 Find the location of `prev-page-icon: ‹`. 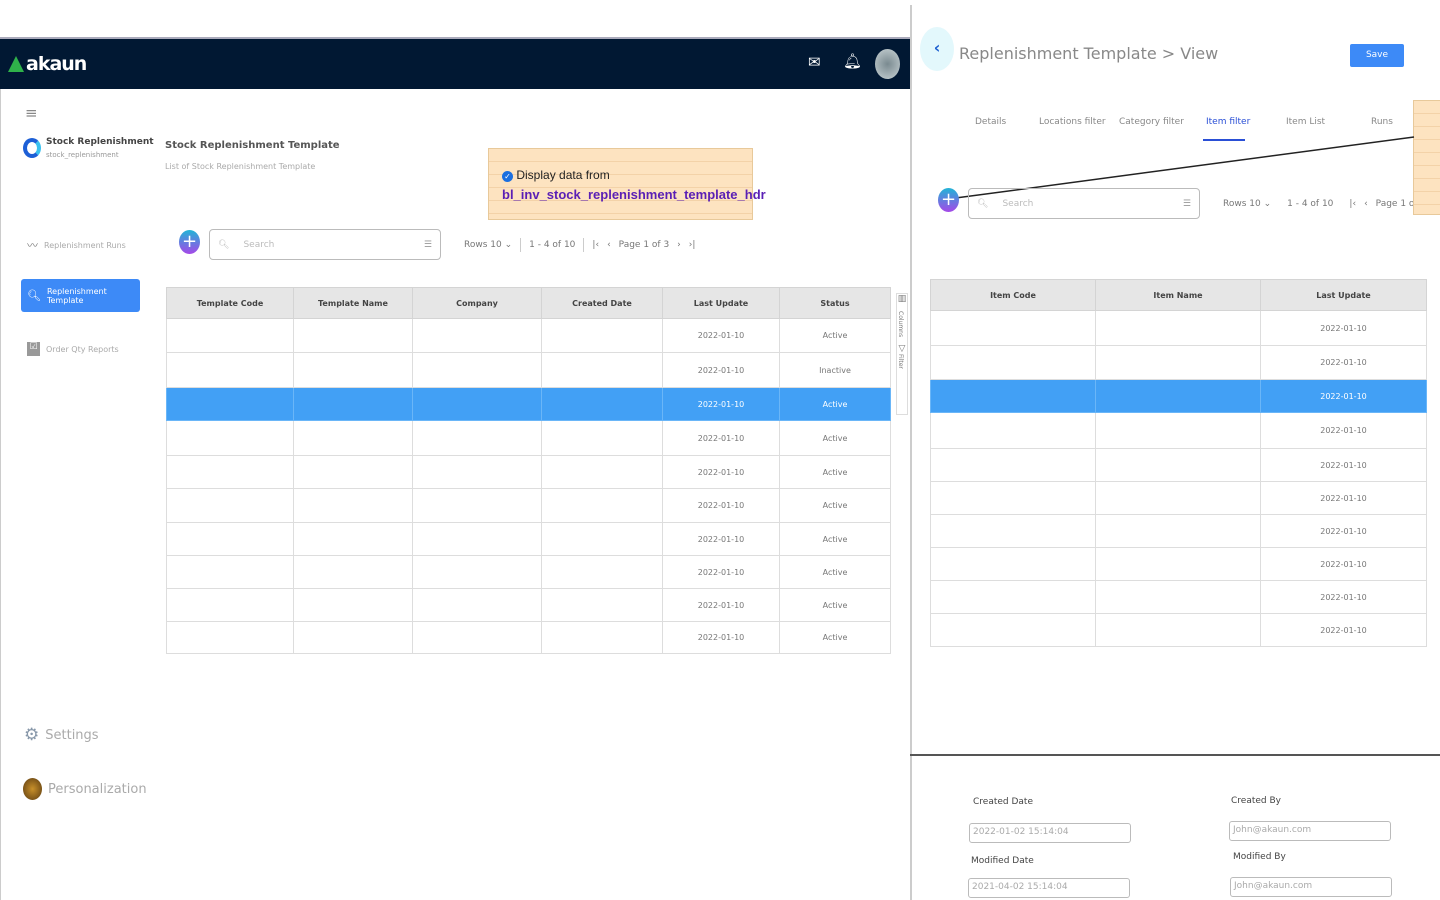

prev-page-icon: ‹ is located at coordinates (1366, 204).